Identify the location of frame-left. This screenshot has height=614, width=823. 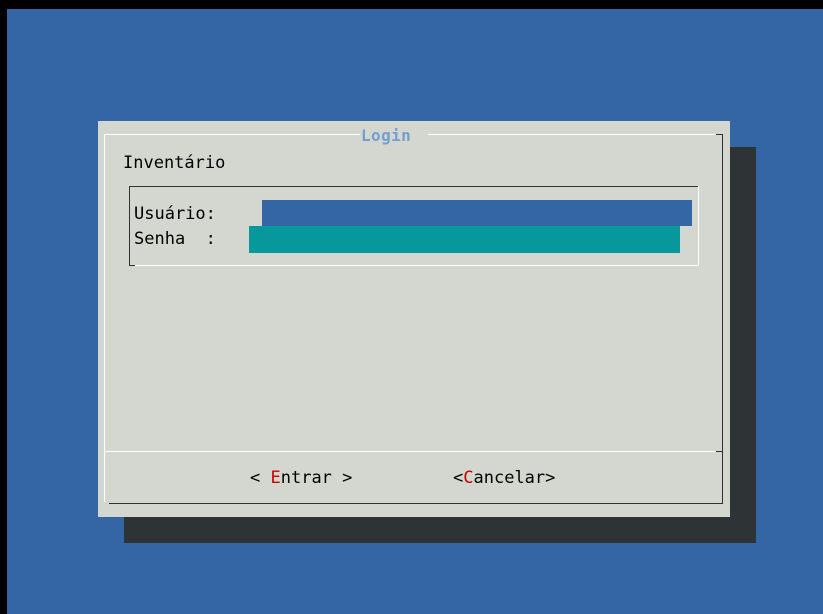
(104, 318).